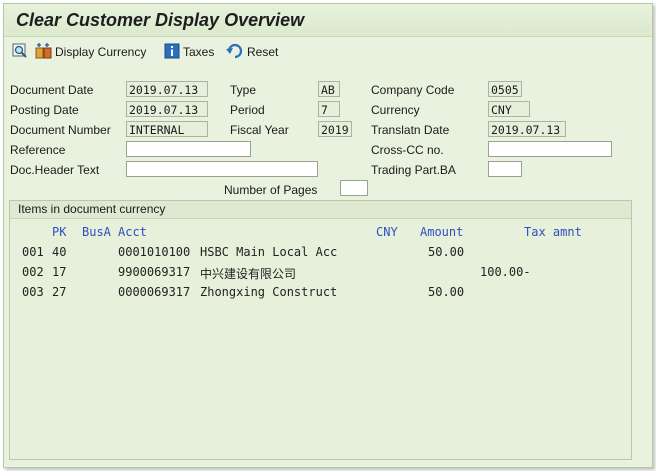  What do you see at coordinates (269, 252) in the screenshot?
I see `row-account-name: HSBC Main Local Acc` at bounding box center [269, 252].